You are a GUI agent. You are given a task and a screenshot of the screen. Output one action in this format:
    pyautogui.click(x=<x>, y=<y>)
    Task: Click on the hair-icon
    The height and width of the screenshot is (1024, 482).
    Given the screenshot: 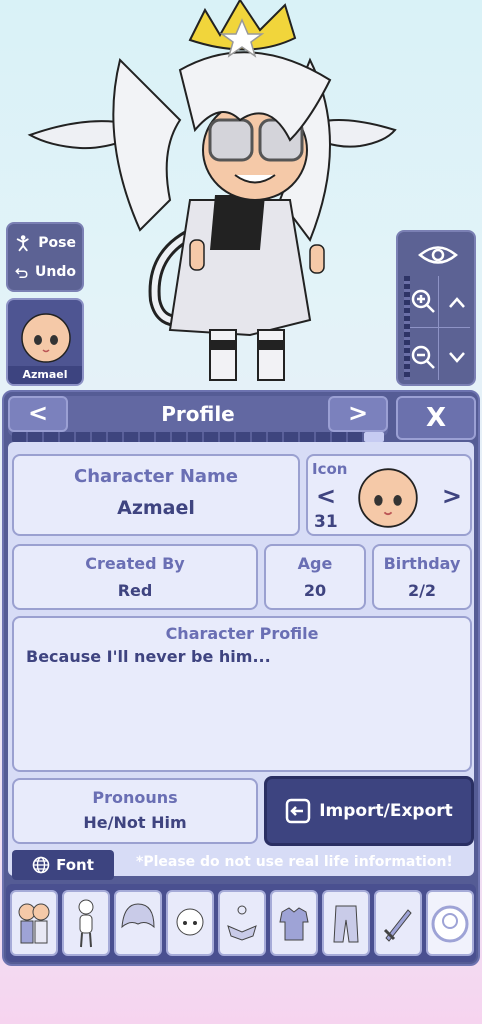 What is the action you would take?
    pyautogui.click(x=138, y=916)
    